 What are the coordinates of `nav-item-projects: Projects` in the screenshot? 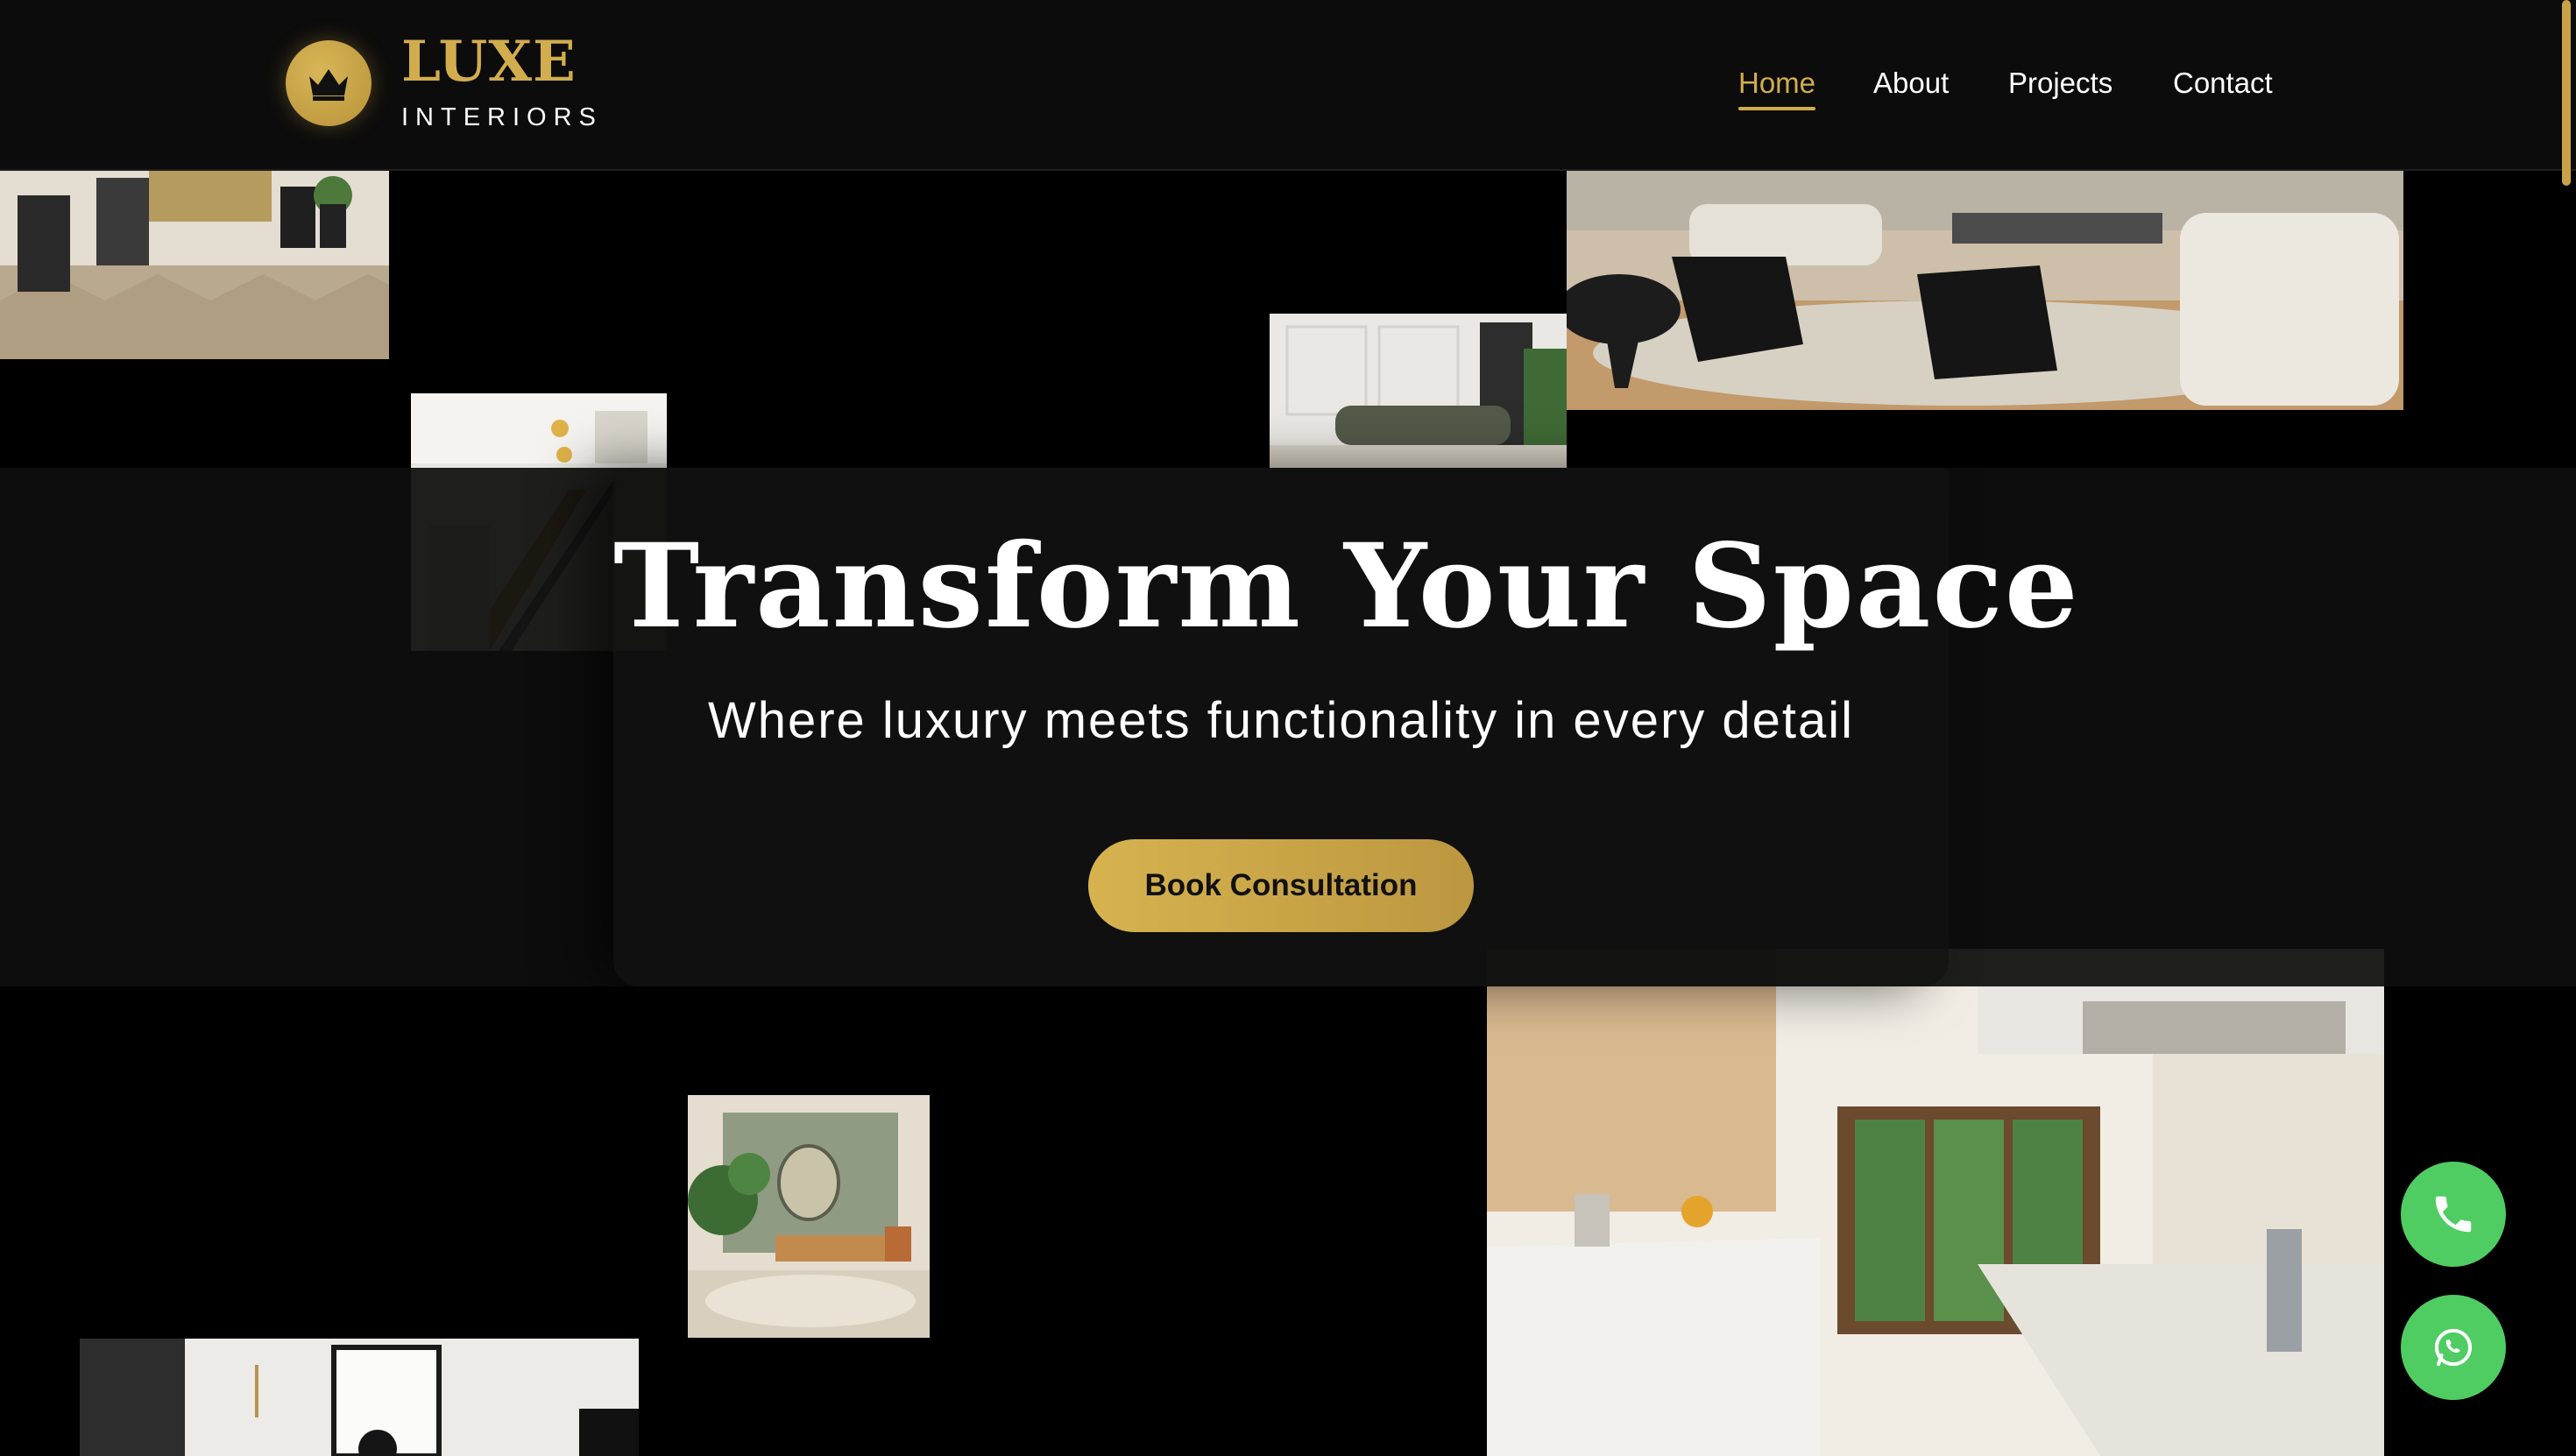 It's located at (2060, 83).